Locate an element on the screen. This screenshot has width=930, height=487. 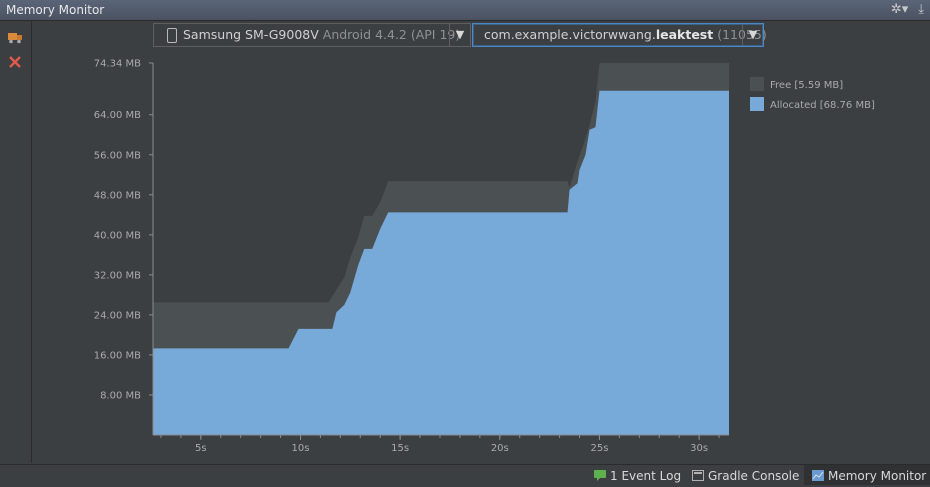
device-detail: Android 4.4.2 (API 19) is located at coordinates (391, 34).